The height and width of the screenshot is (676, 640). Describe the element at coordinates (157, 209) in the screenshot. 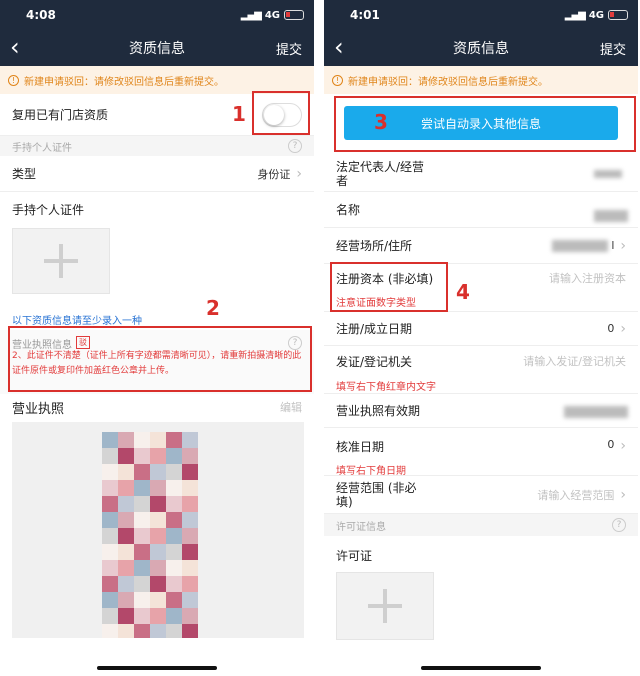

I see `handheld-row: 手持个人证件` at that location.